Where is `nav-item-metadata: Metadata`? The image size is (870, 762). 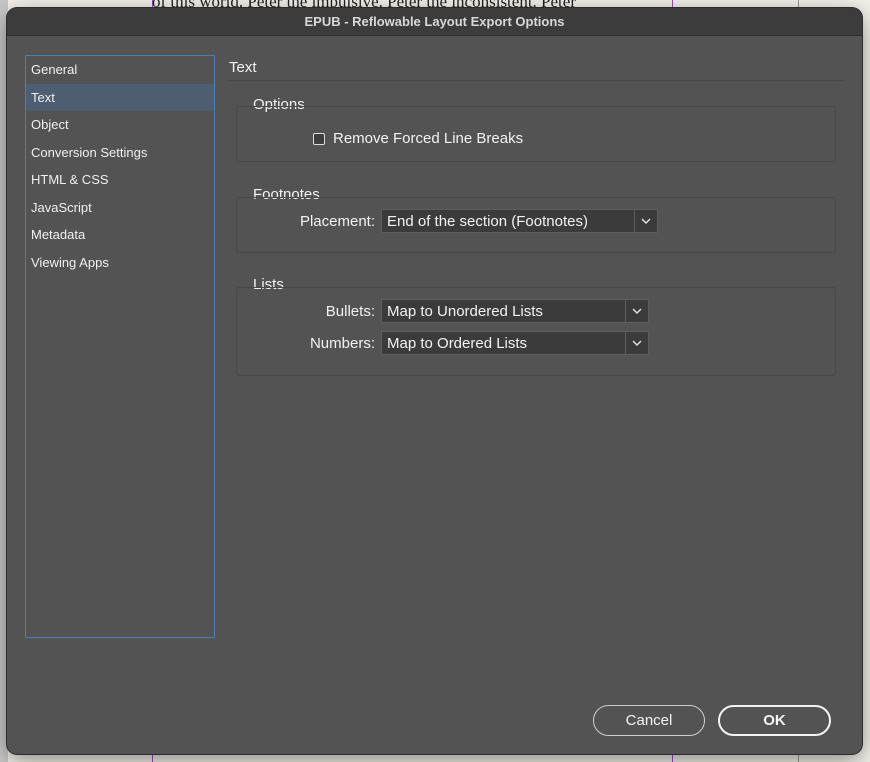
nav-item-metadata: Metadata is located at coordinates (120, 235).